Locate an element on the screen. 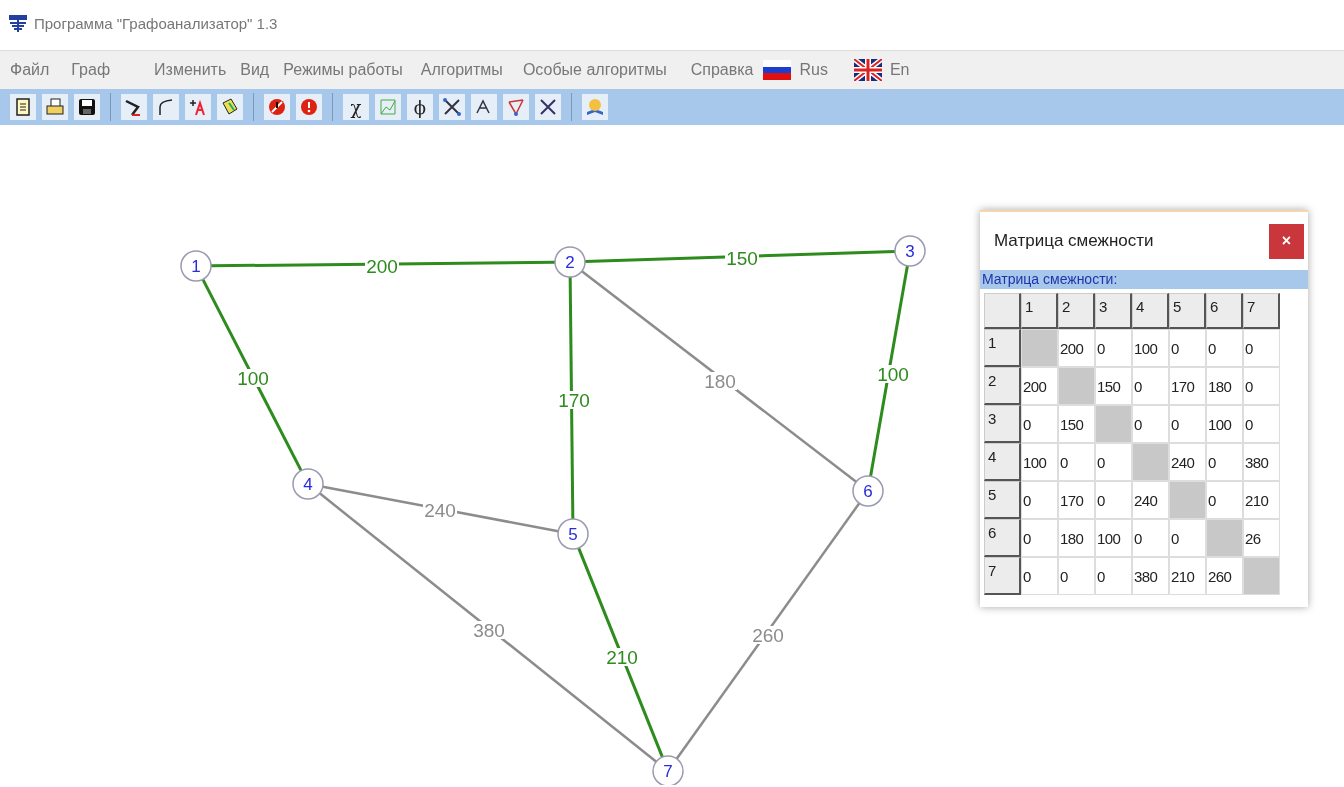 The height and width of the screenshot is (787, 1344). matrix-cell: 260 is located at coordinates (1224, 576).